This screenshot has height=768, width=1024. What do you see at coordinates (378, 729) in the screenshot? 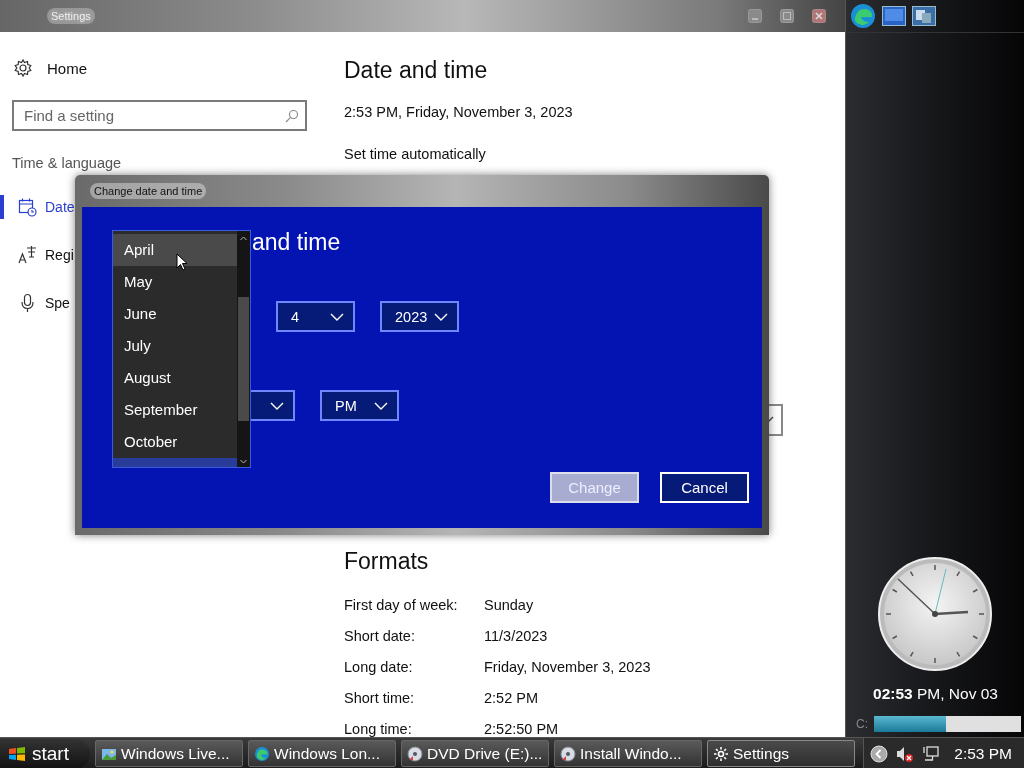
I see `format-label: Long time:` at bounding box center [378, 729].